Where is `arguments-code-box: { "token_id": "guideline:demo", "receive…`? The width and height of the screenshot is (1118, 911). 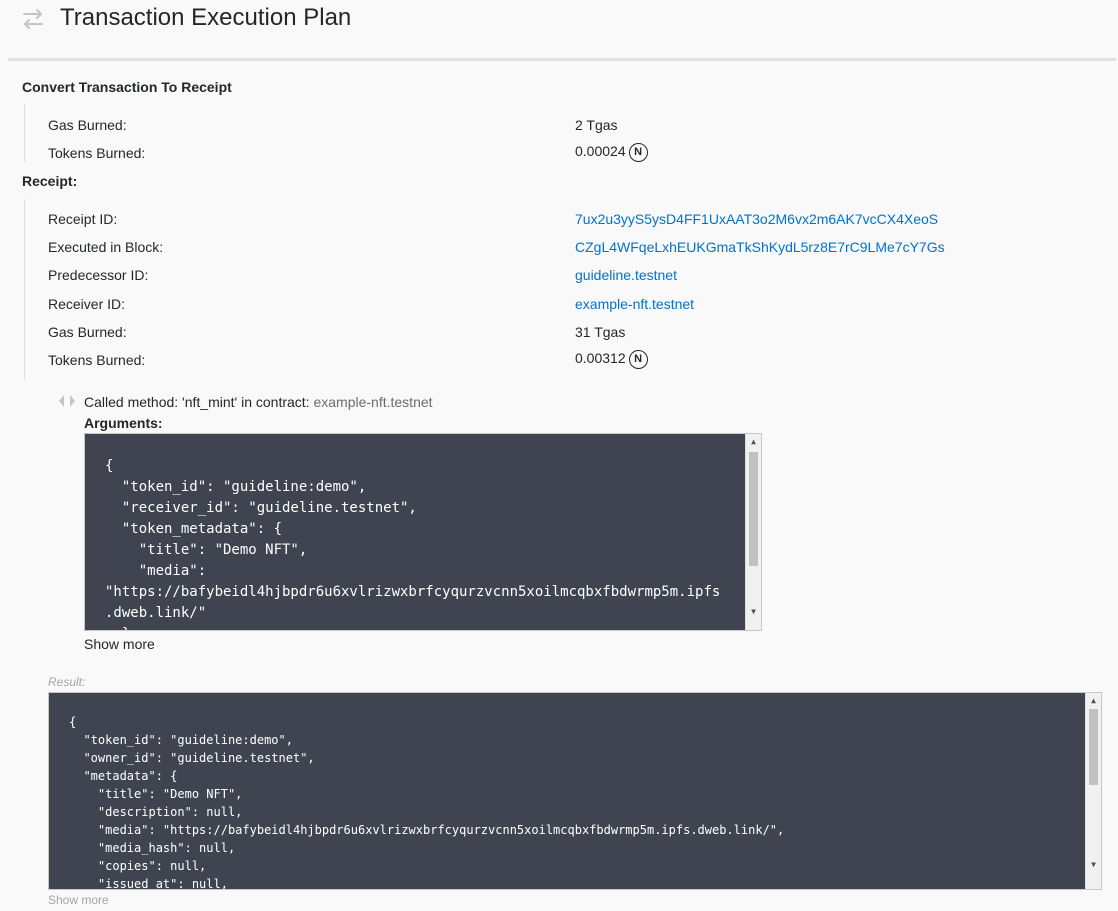
arguments-code-box: { "token_id": "guideline:demo", "receive… is located at coordinates (423, 532).